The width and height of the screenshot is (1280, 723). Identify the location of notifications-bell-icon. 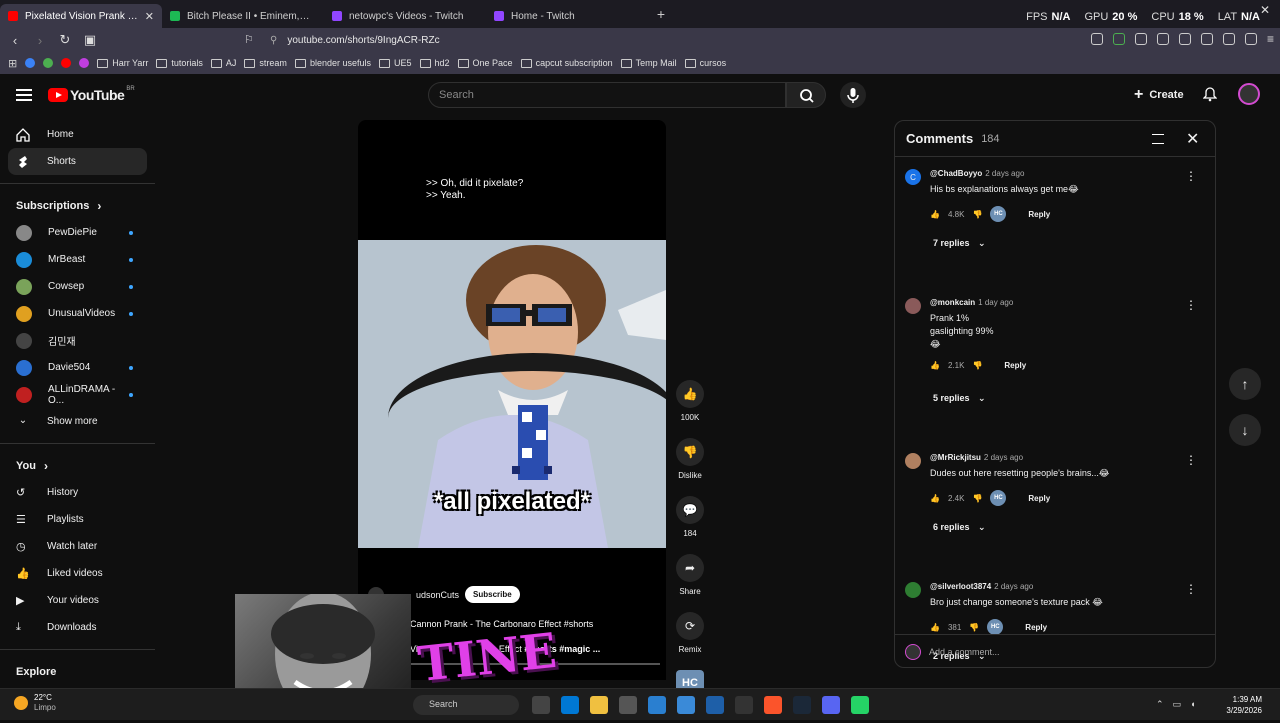
(1210, 94).